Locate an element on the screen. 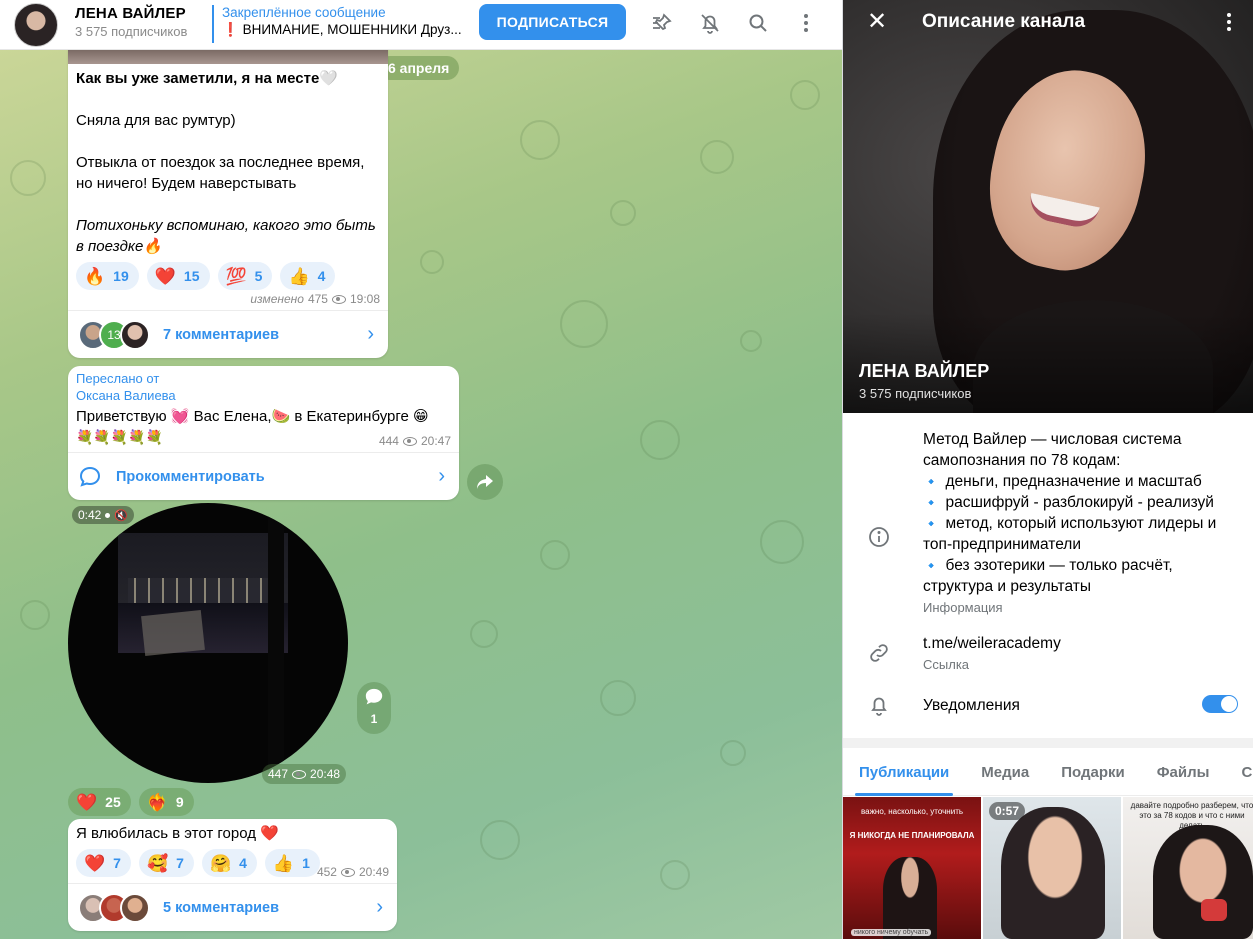 The image size is (1253, 939). subscribe-button: ПОДПИСАТЬСЯ is located at coordinates (552, 22).